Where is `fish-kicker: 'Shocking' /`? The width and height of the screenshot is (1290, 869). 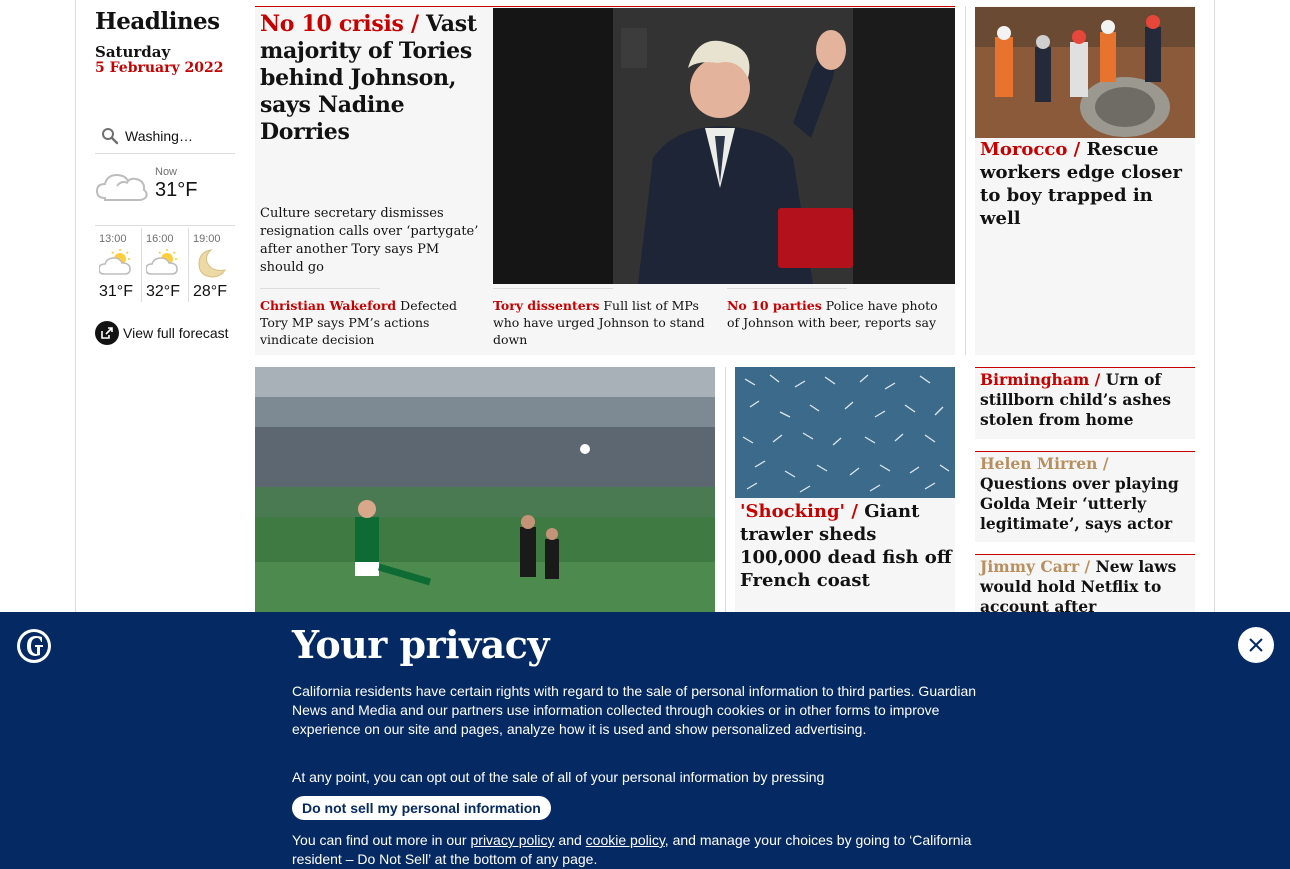
fish-kicker: 'Shocking' / is located at coordinates (799, 511).